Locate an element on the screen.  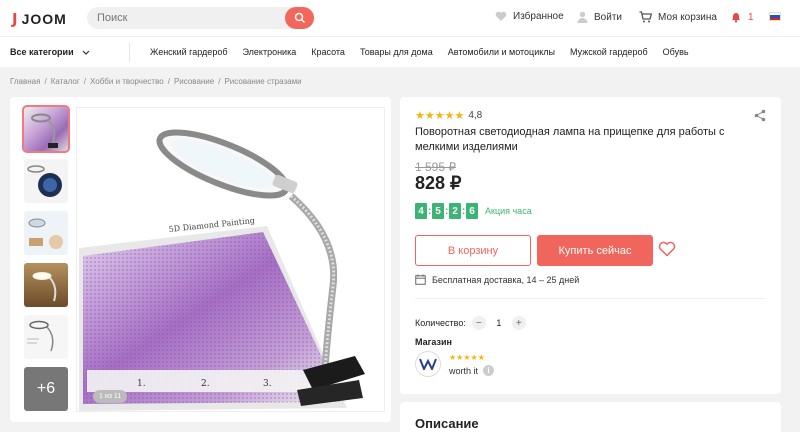
favorites-link: Избранное is located at coordinates (529, 16).